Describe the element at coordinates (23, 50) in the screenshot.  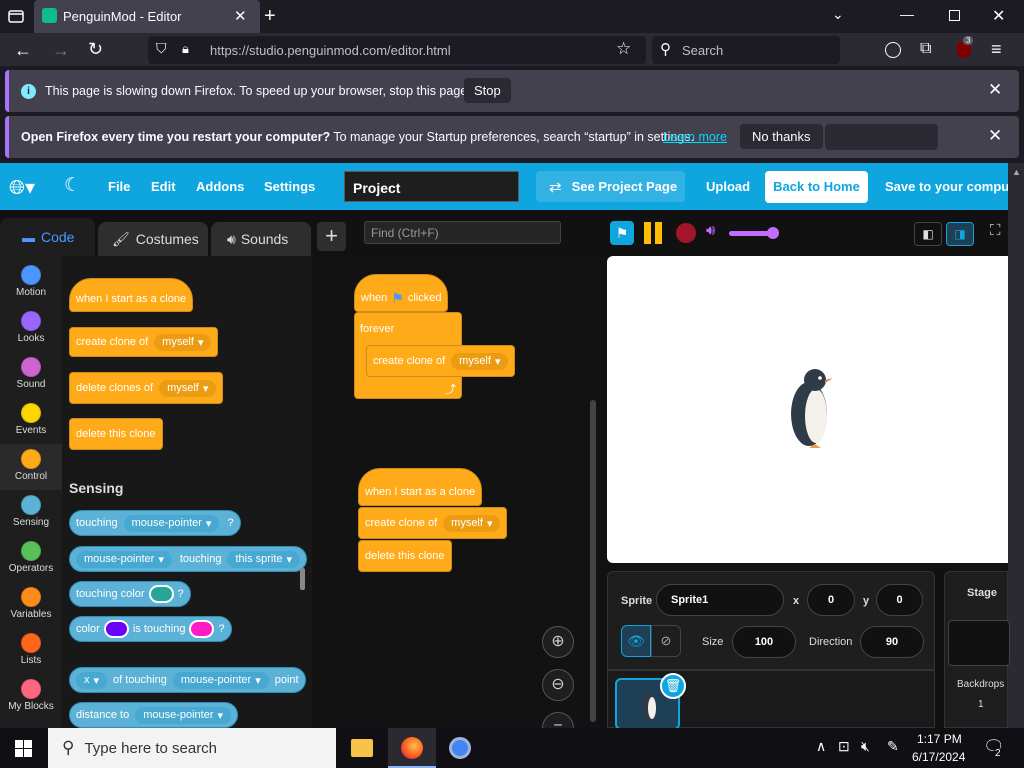
I see `back-icon: ←` at that location.